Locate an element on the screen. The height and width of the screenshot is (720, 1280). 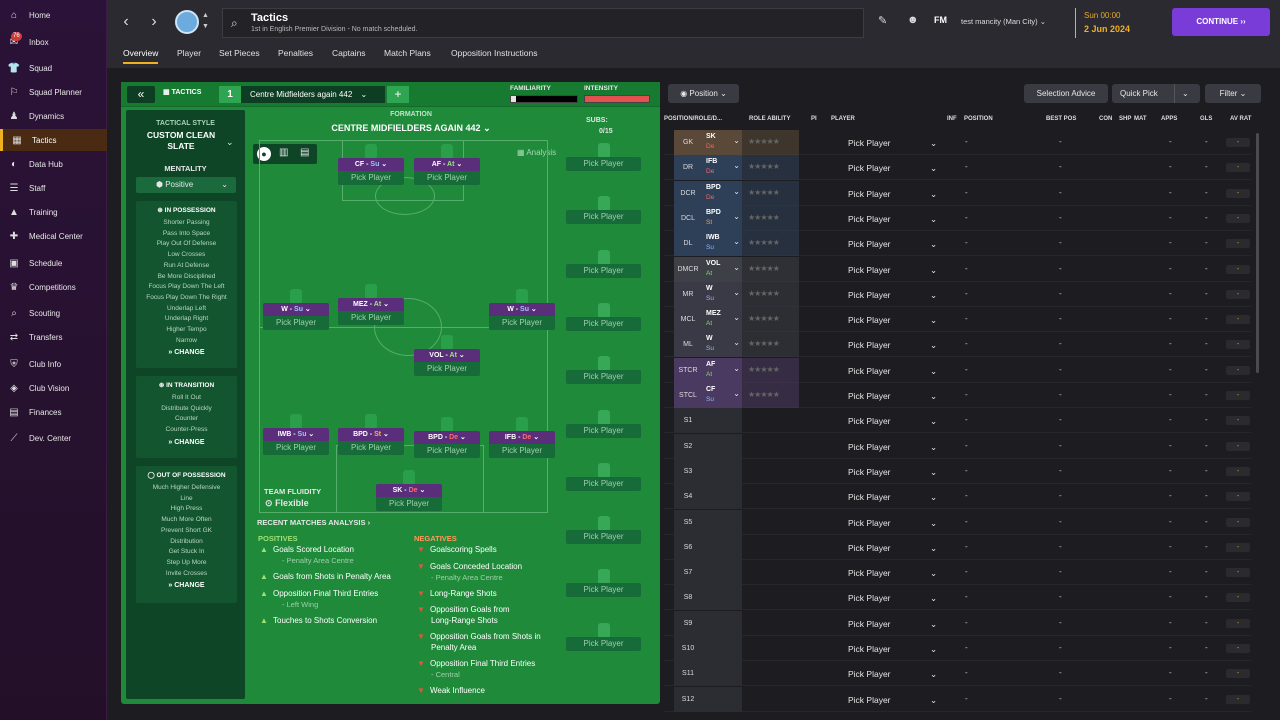
role-duty-dropdown: BPD - St ⌄ is located at coordinates (371, 434).